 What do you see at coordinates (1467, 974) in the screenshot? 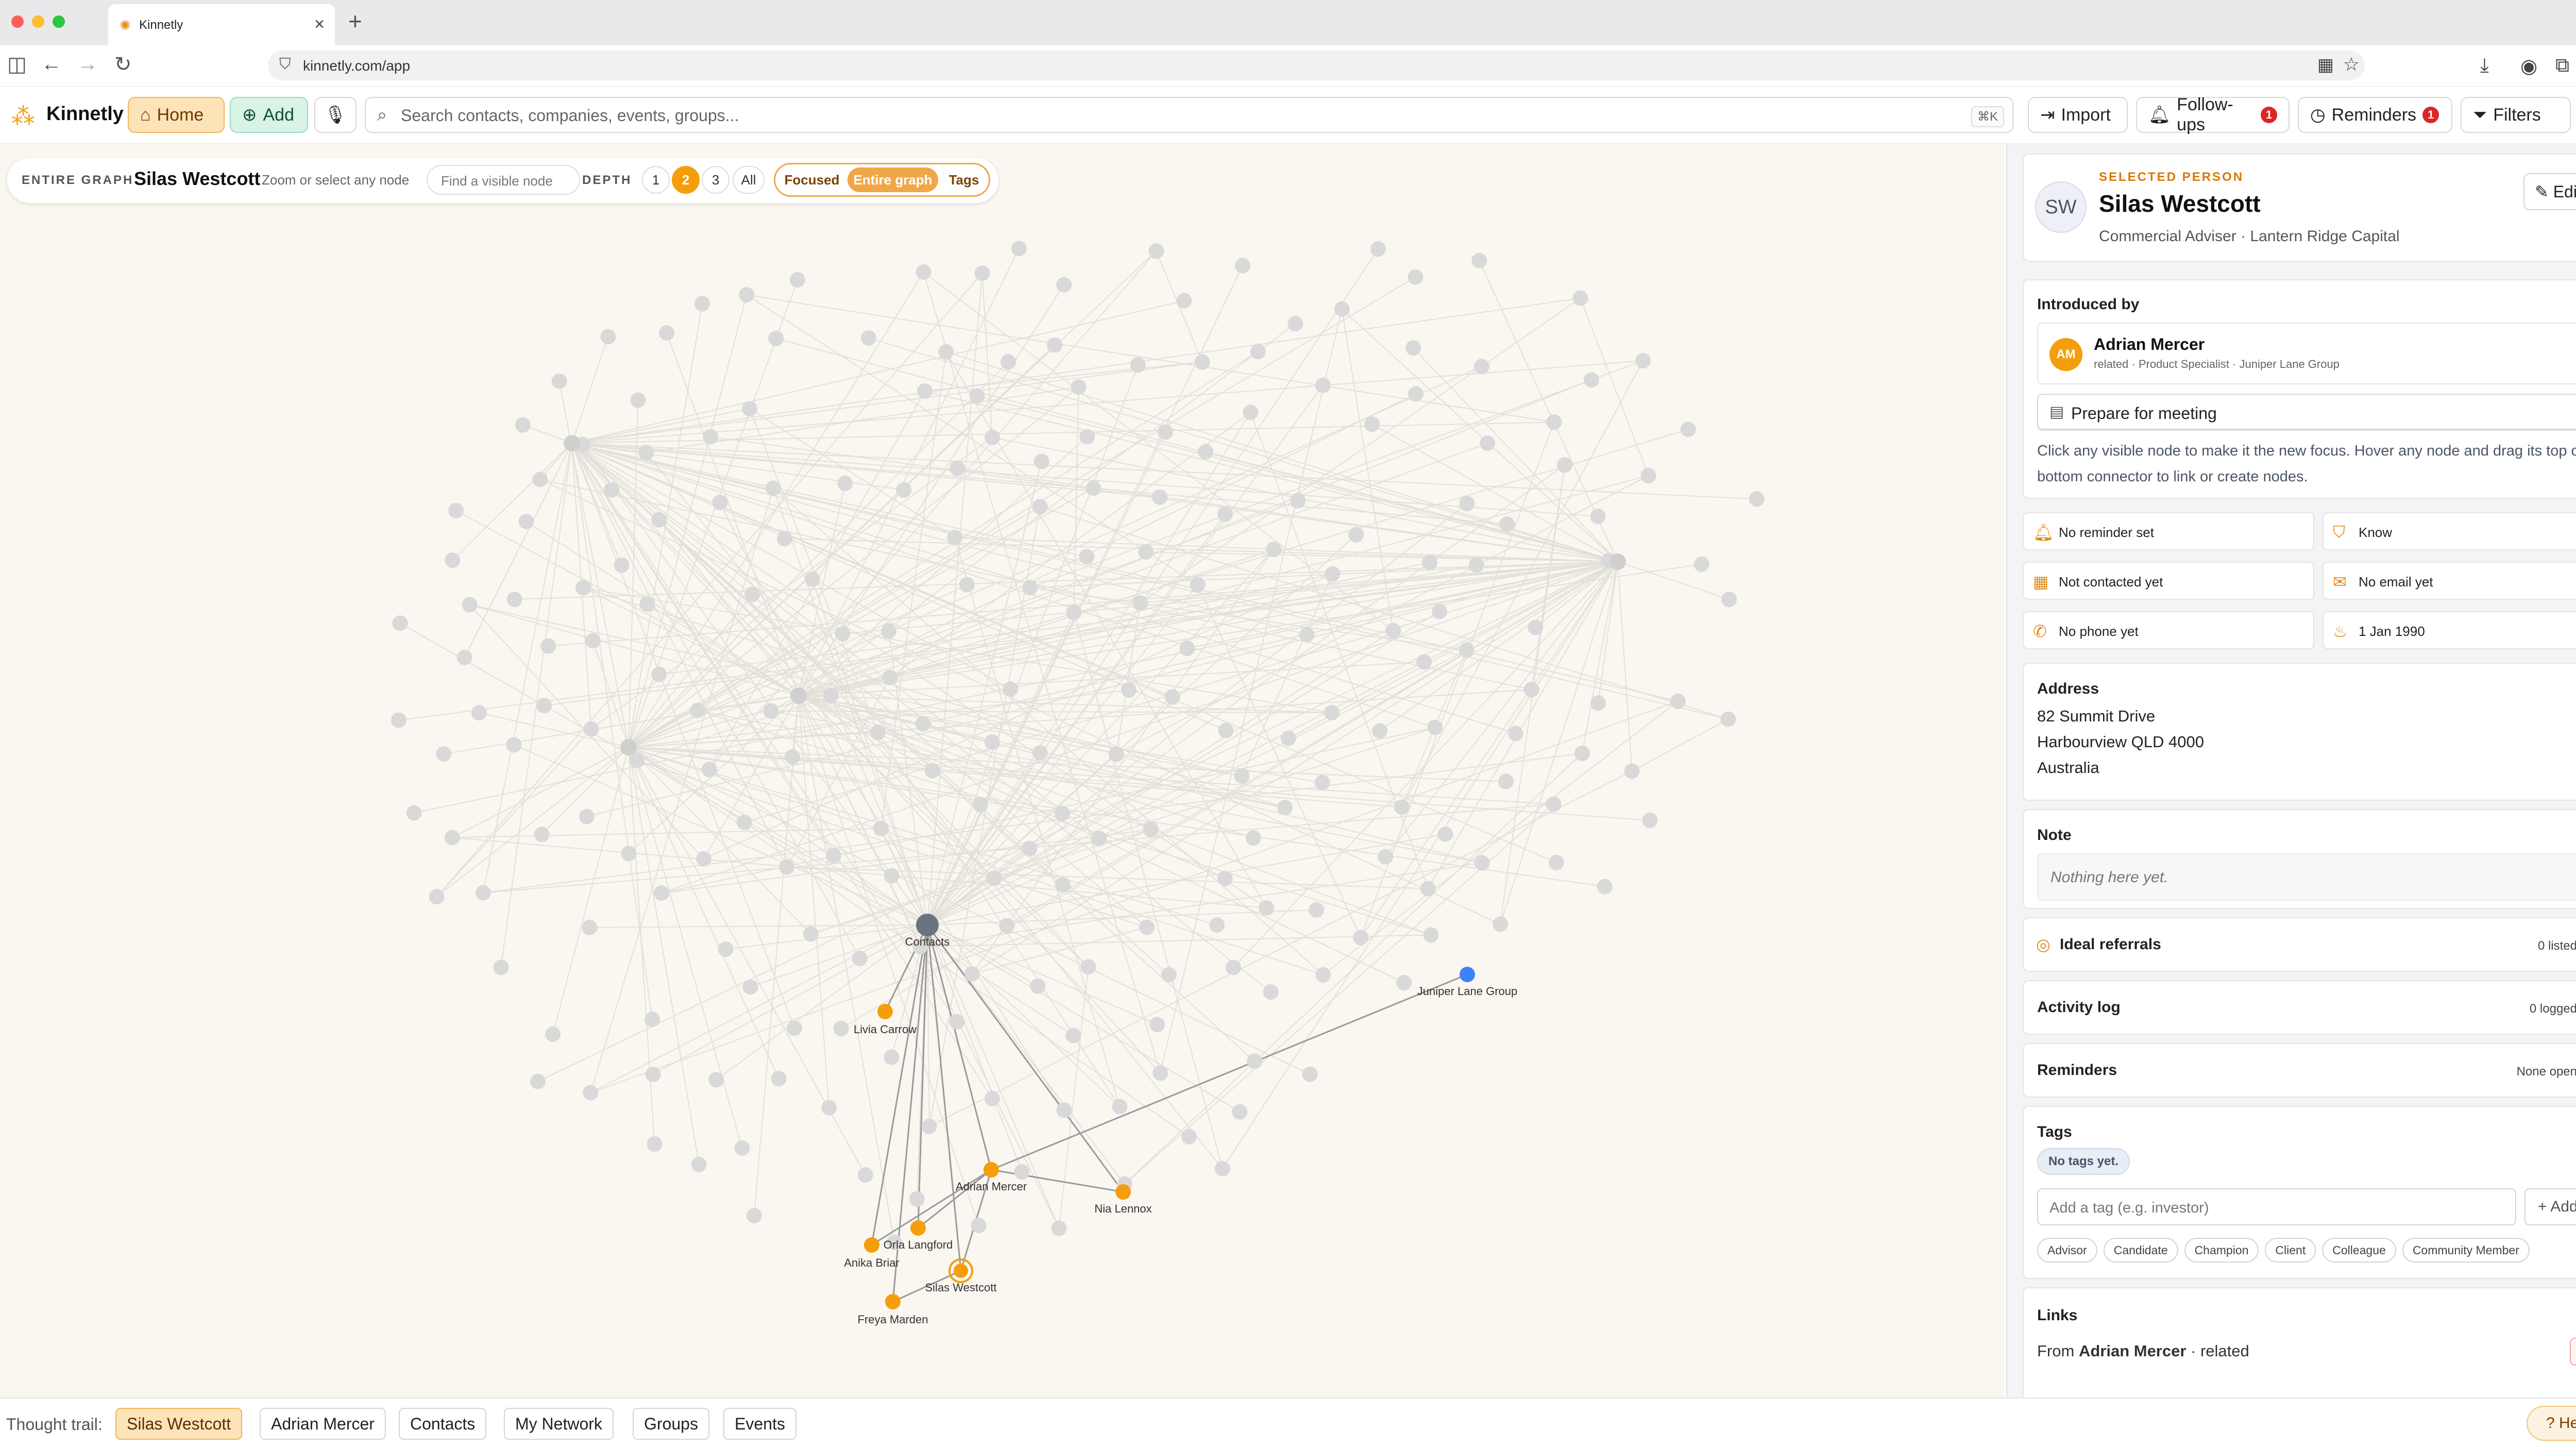
I see `node-dot-juniper` at bounding box center [1467, 974].